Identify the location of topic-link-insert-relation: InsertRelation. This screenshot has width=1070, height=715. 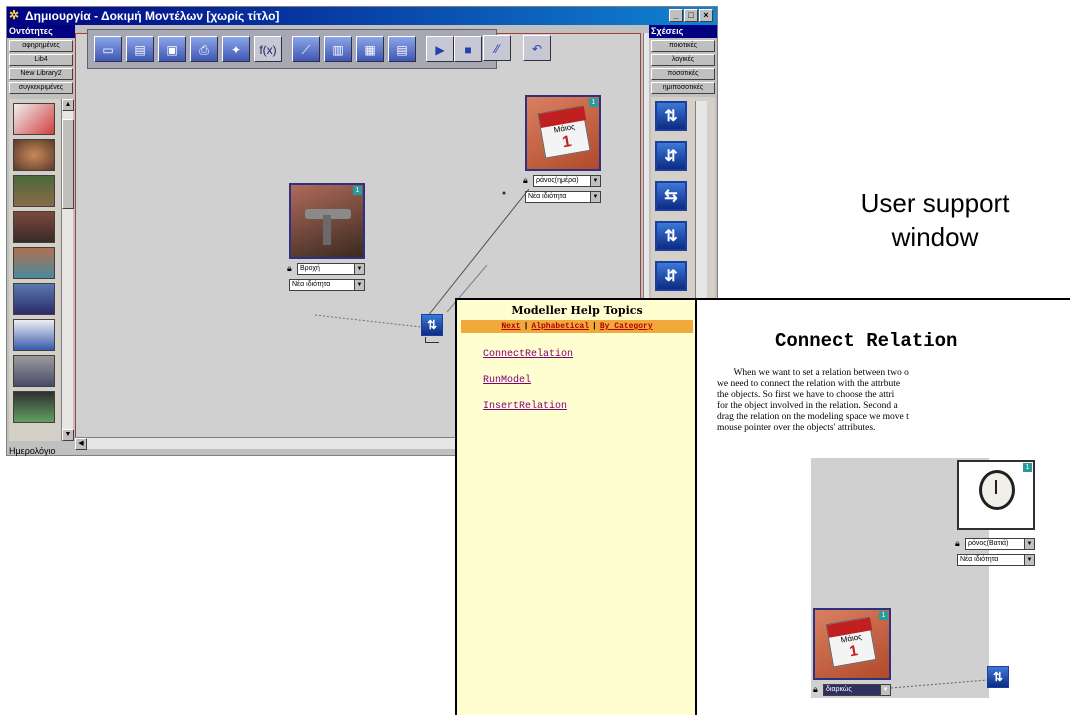
(525, 406).